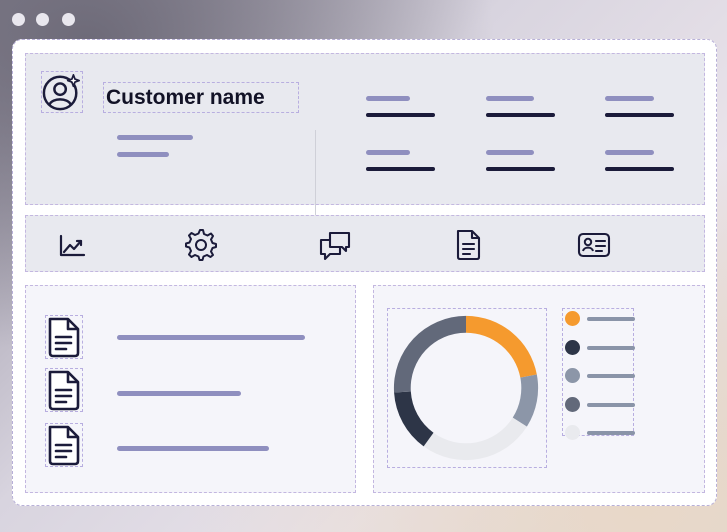  Describe the element at coordinates (363, 19) in the screenshot. I see `title-bar` at that location.